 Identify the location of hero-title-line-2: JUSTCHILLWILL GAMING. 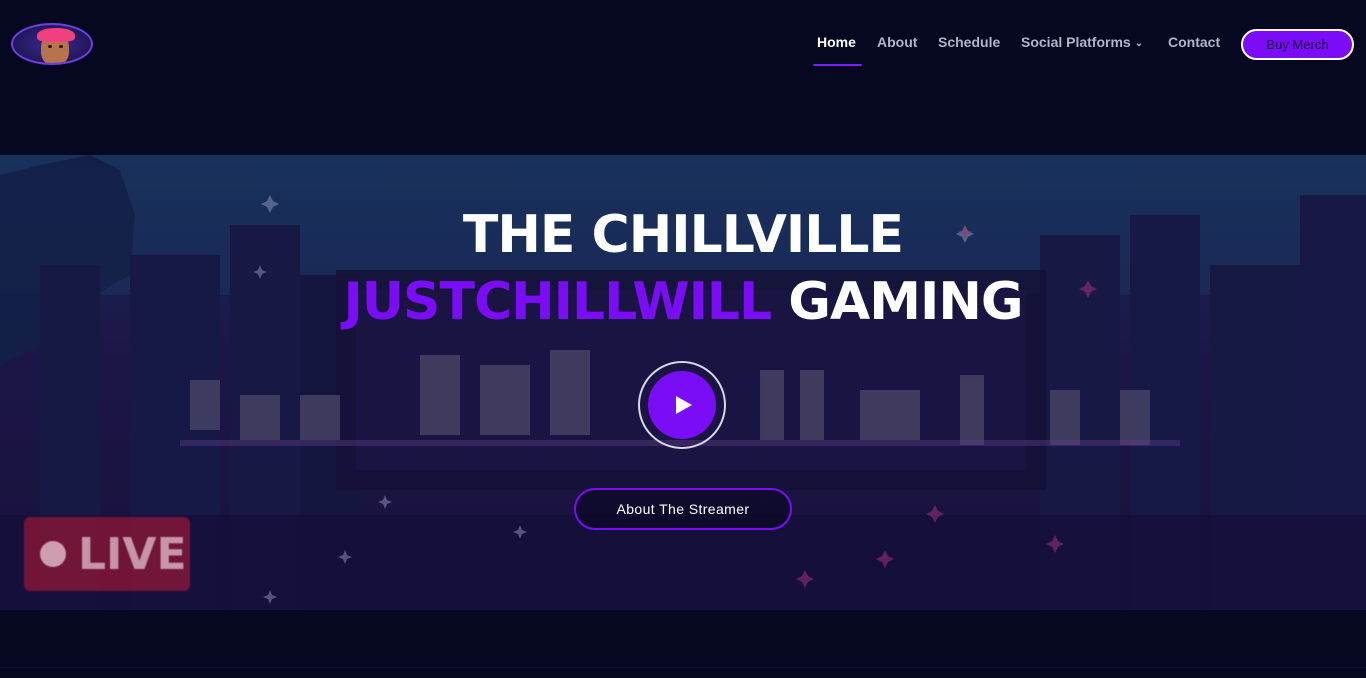
(683, 302).